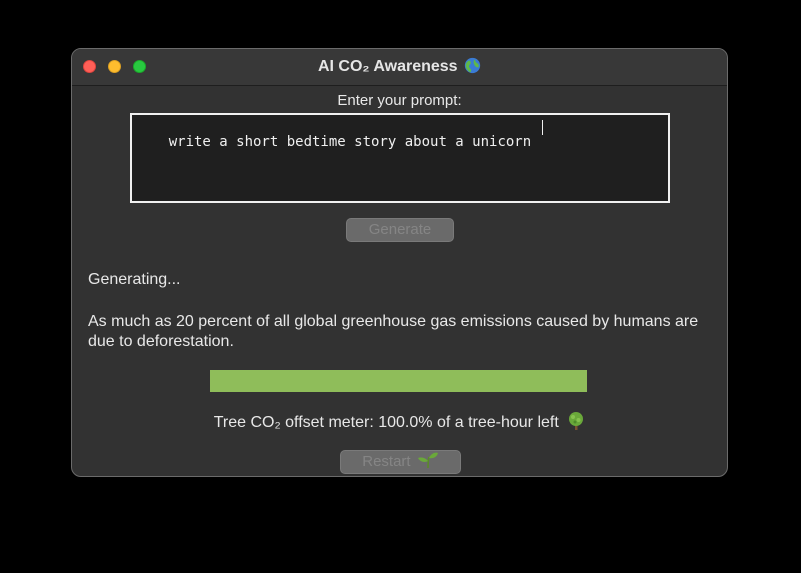 The width and height of the screenshot is (801, 573). I want to click on restart-button: Restart, so click(400, 462).